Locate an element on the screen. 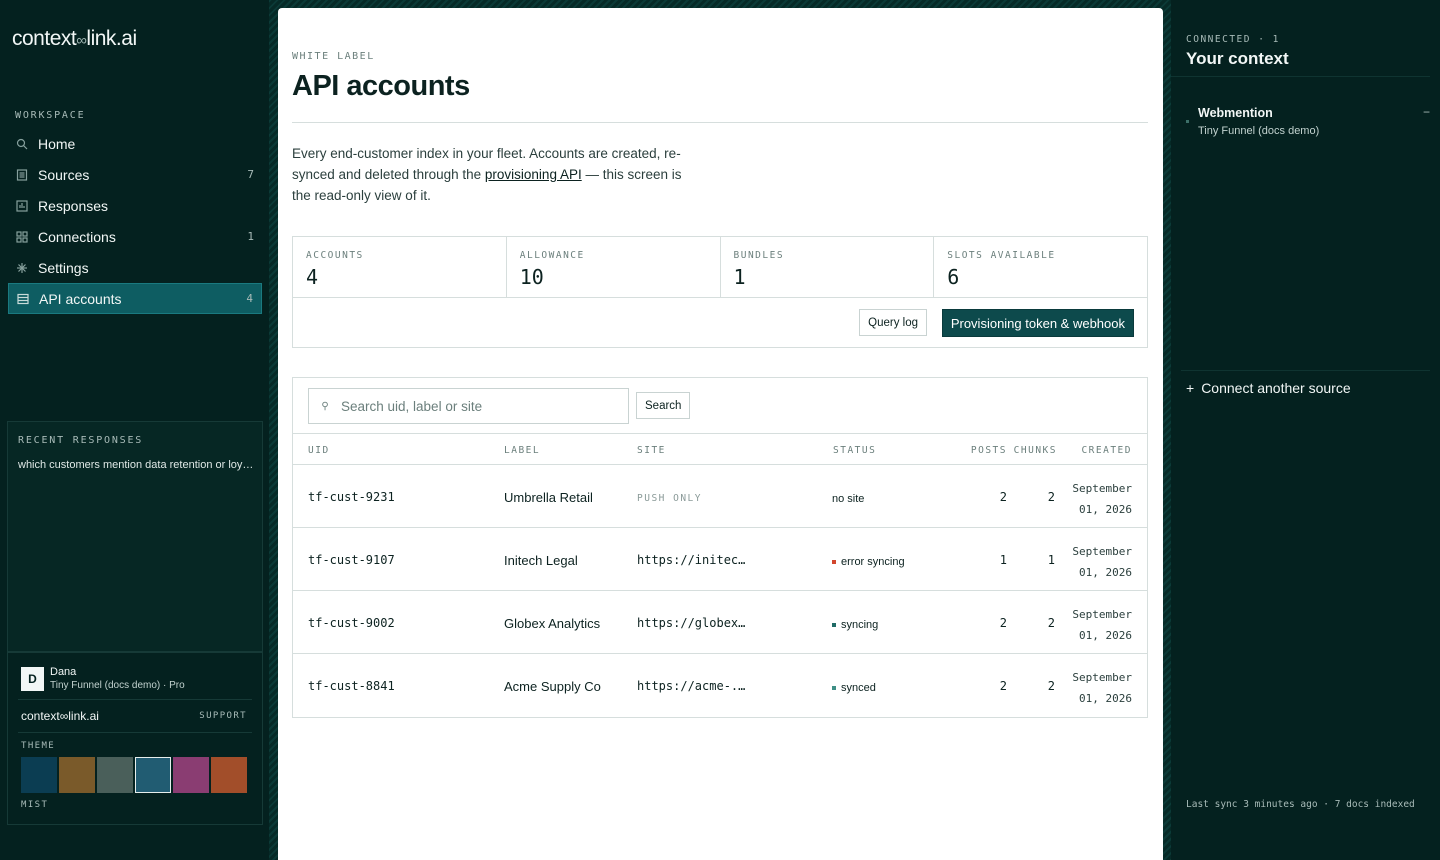 Image resolution: width=1440 pixels, height=860 pixels. cell-posts: 2 is located at coordinates (1003, 497).